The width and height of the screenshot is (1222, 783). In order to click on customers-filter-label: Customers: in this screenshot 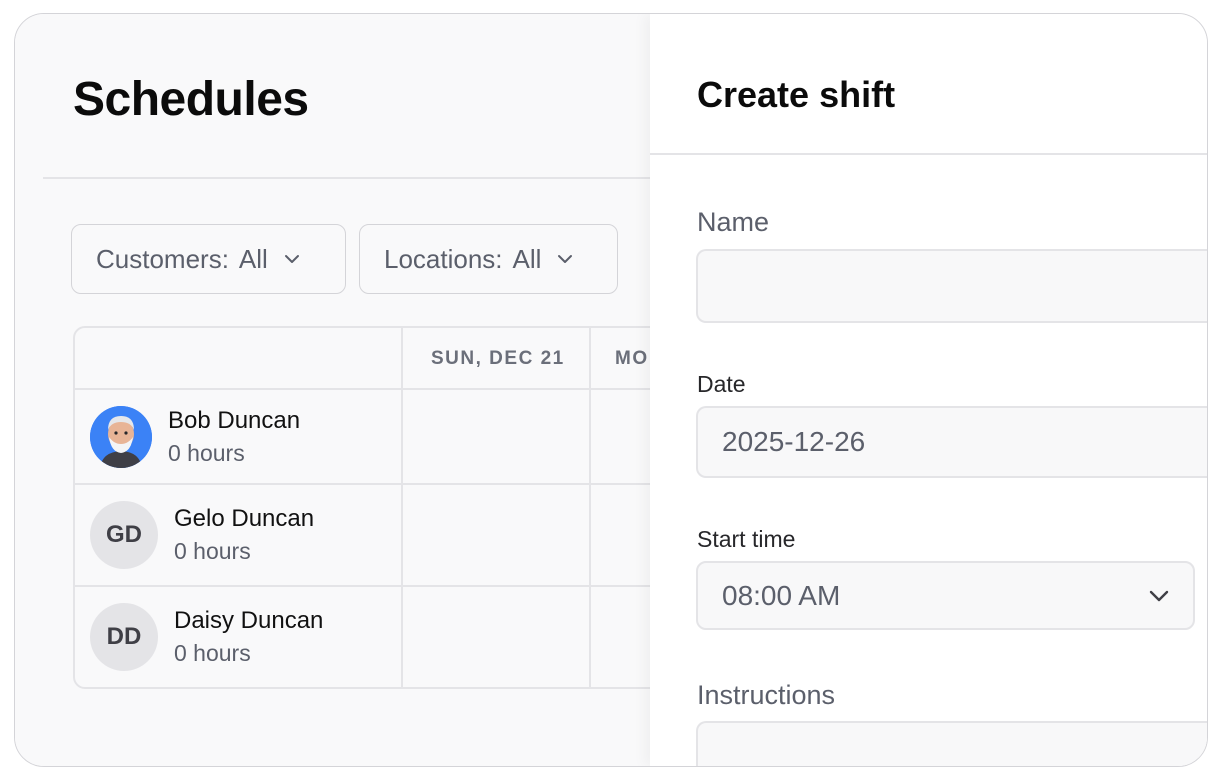, I will do `click(162, 258)`.